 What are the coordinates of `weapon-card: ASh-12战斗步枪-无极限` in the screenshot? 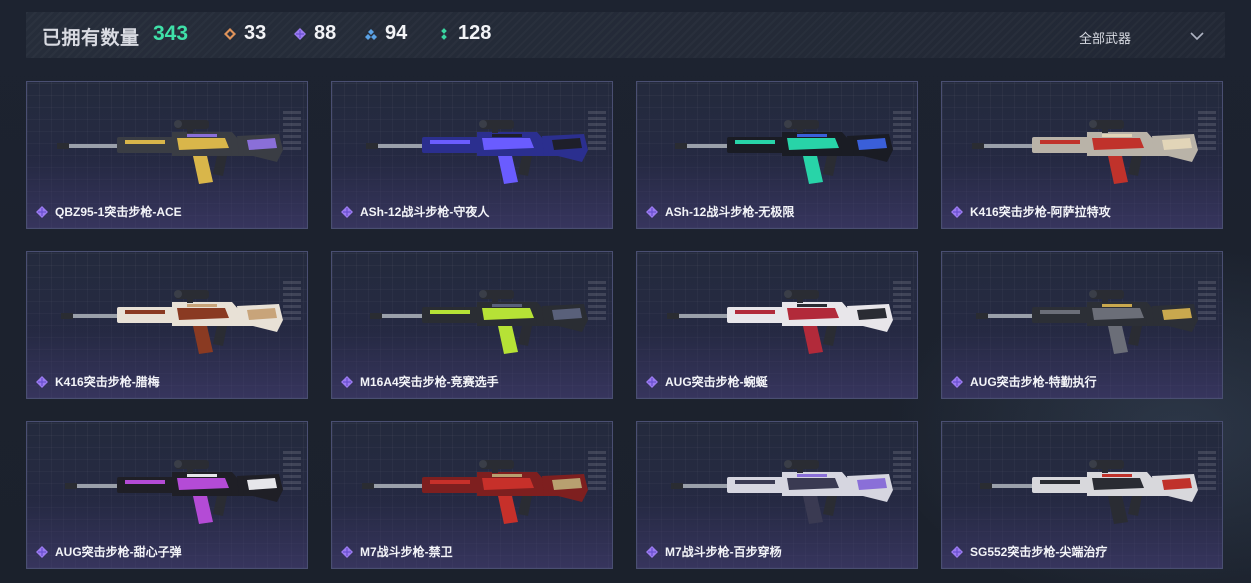 It's located at (777, 155).